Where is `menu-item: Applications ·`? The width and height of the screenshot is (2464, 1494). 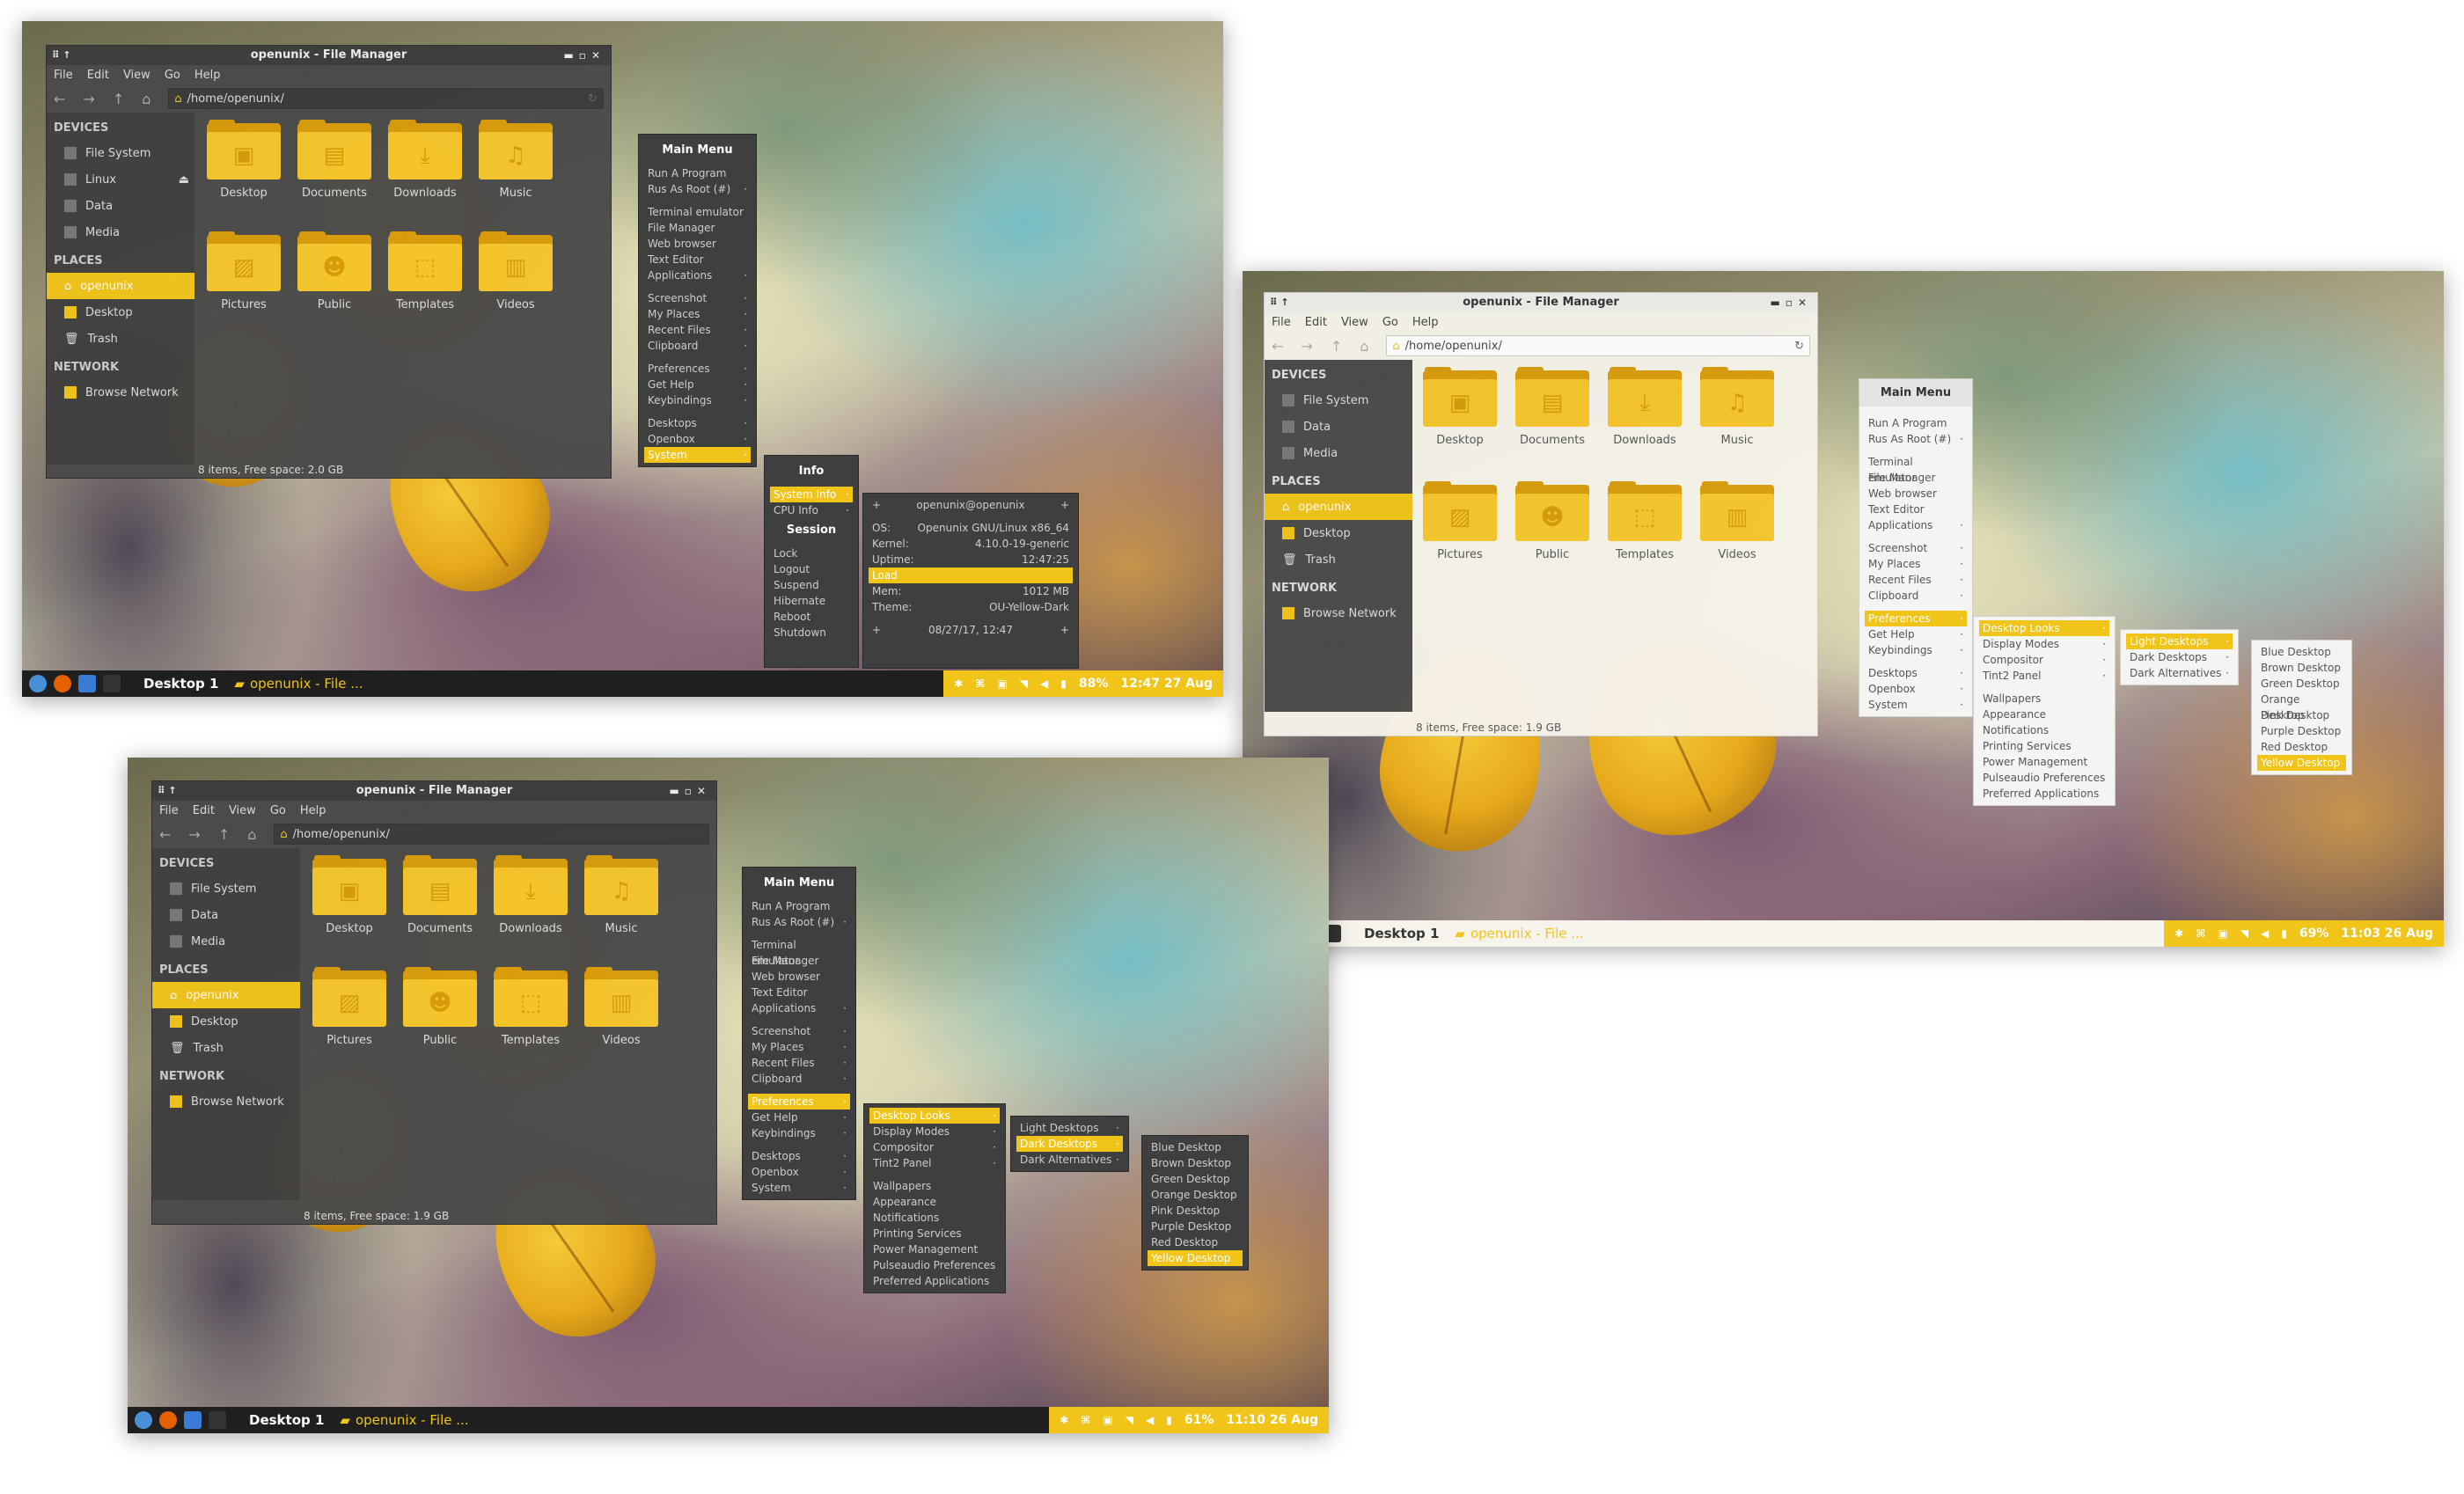
menu-item: Applications · is located at coordinates (1916, 525).